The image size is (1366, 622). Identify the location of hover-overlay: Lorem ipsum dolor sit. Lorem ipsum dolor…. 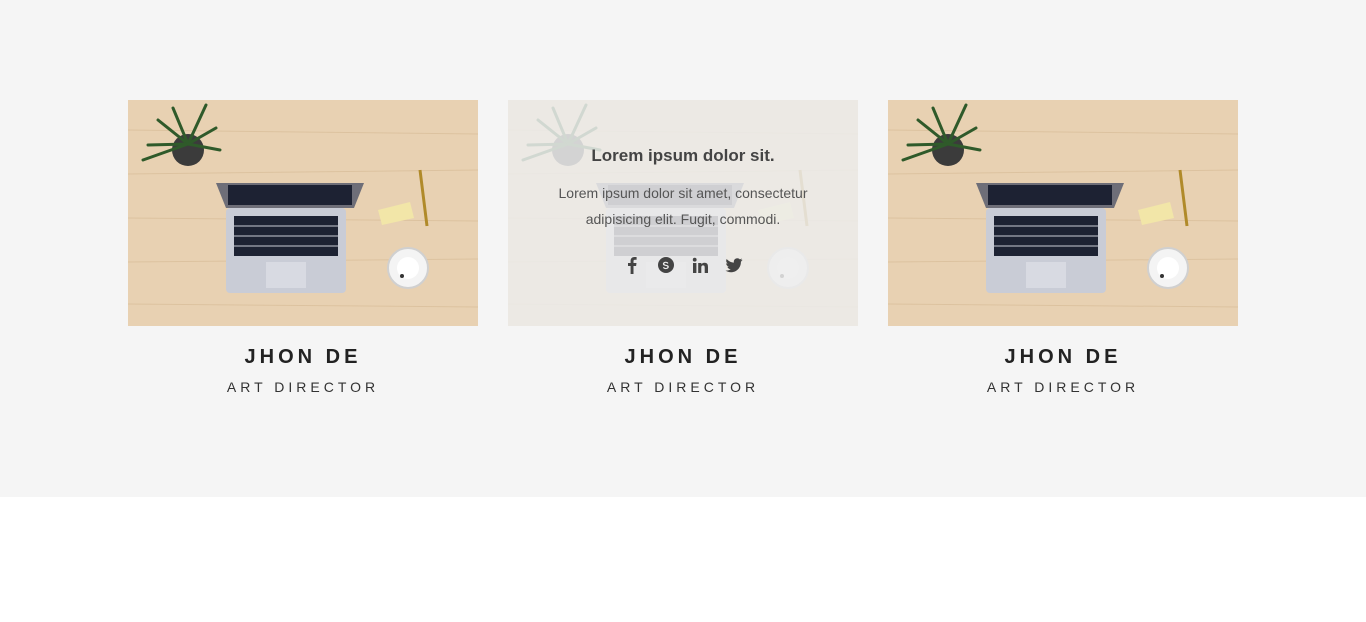
(683, 213).